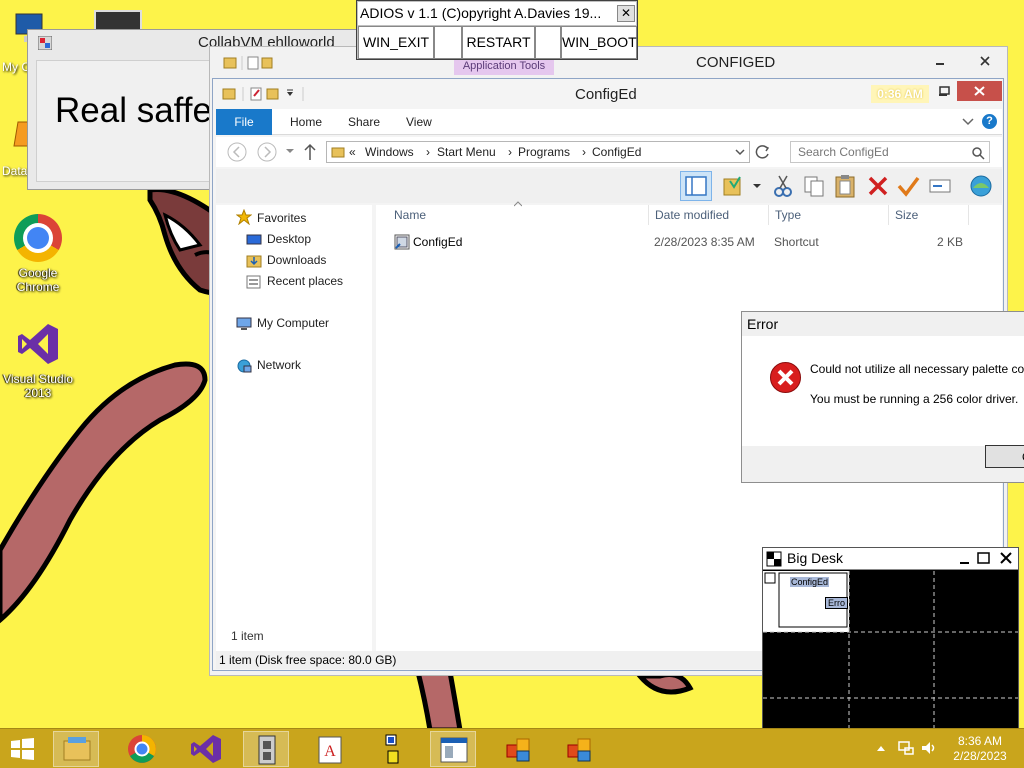 The width and height of the screenshot is (1024, 768). Describe the element at coordinates (289, 239) in the screenshot. I see `nav-desktop: Desktop` at that location.